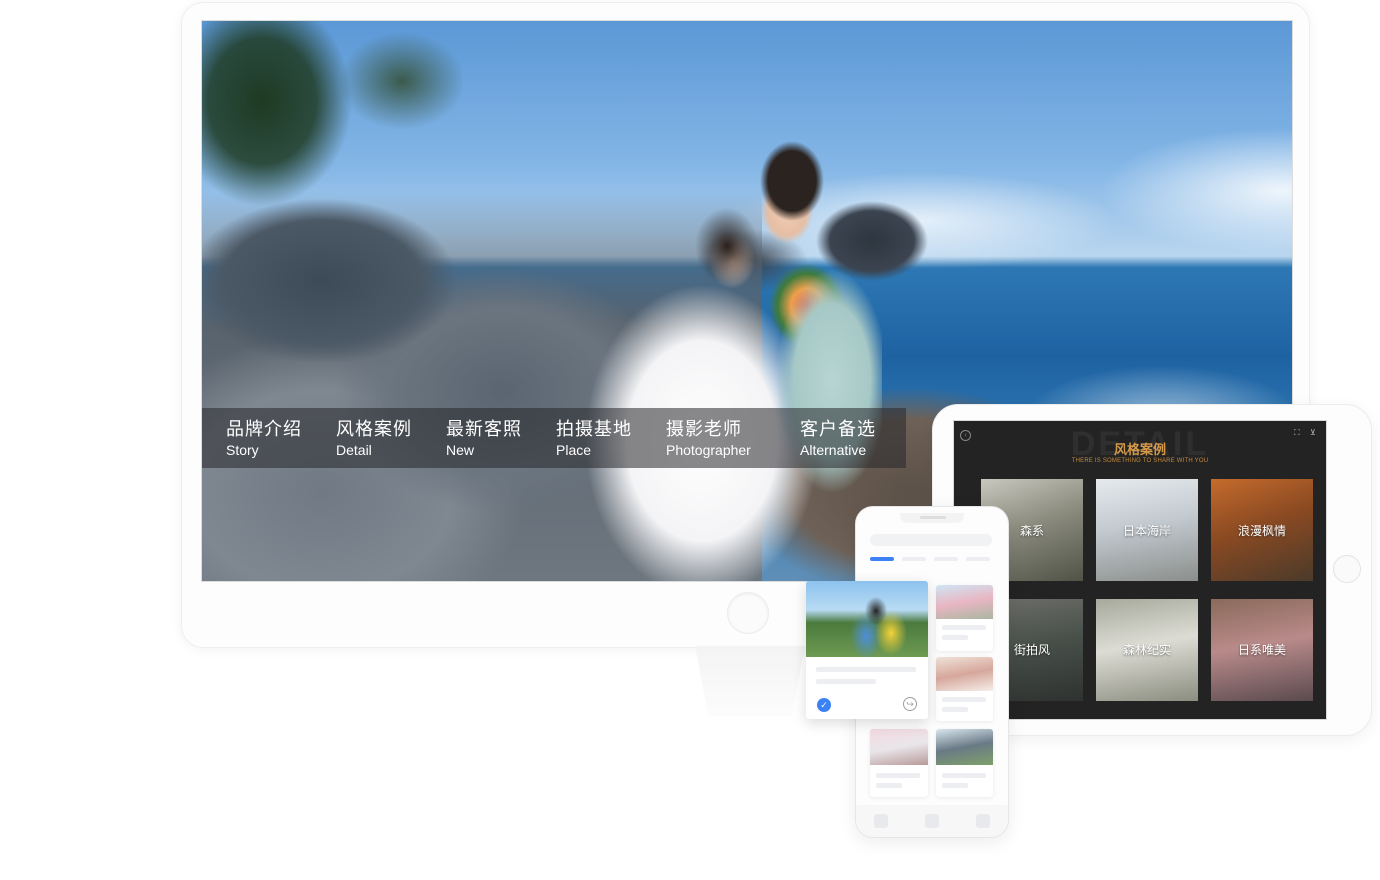 The image size is (1380, 880). I want to click on featured-card-photo, so click(867, 619).